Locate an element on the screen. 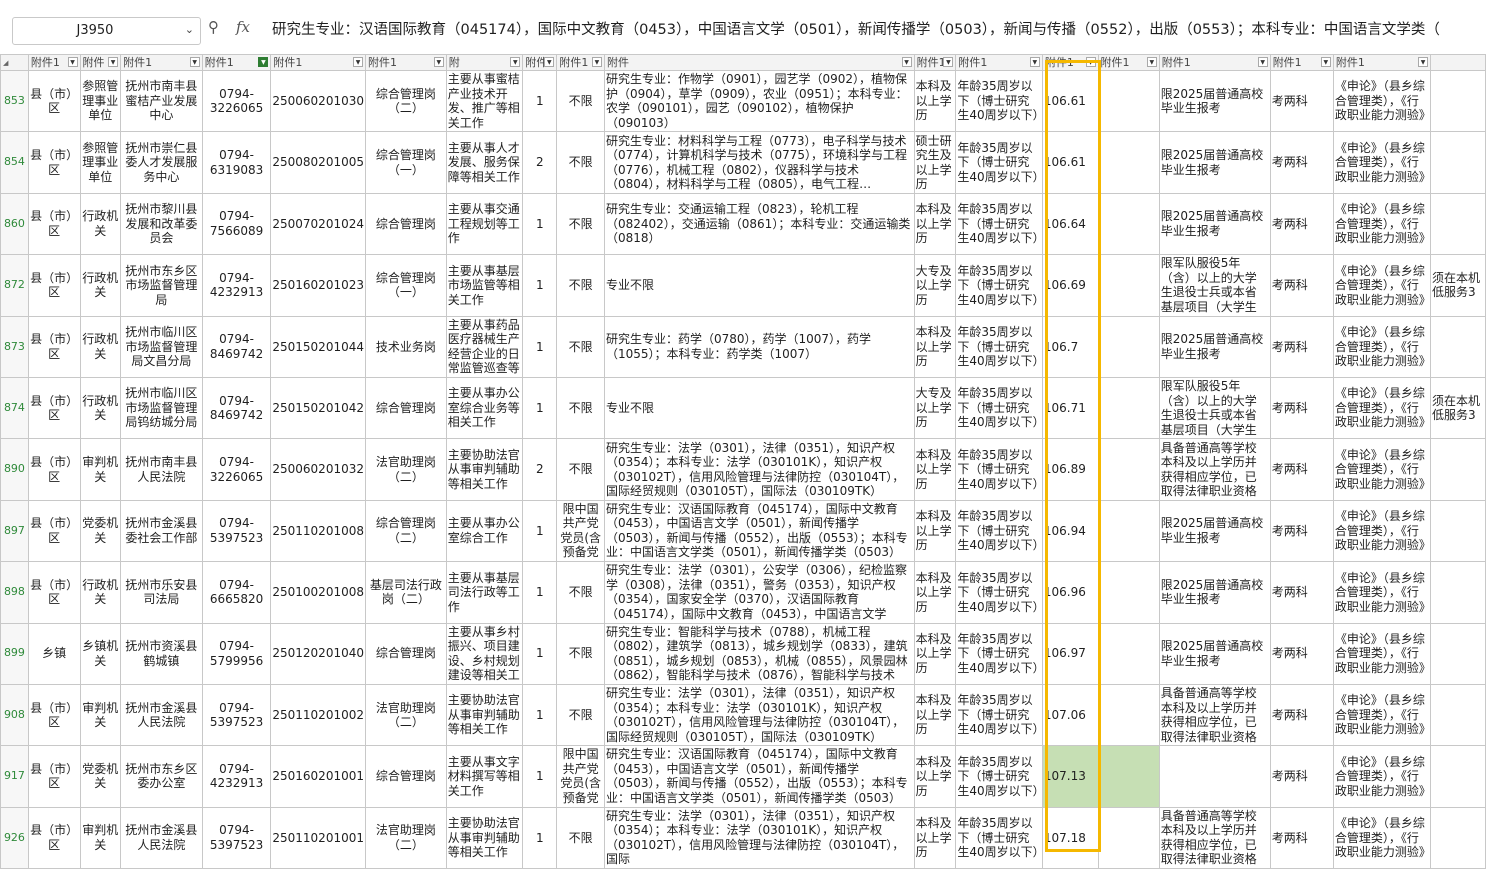  table-cell: 250080201005 is located at coordinates (318, 162).